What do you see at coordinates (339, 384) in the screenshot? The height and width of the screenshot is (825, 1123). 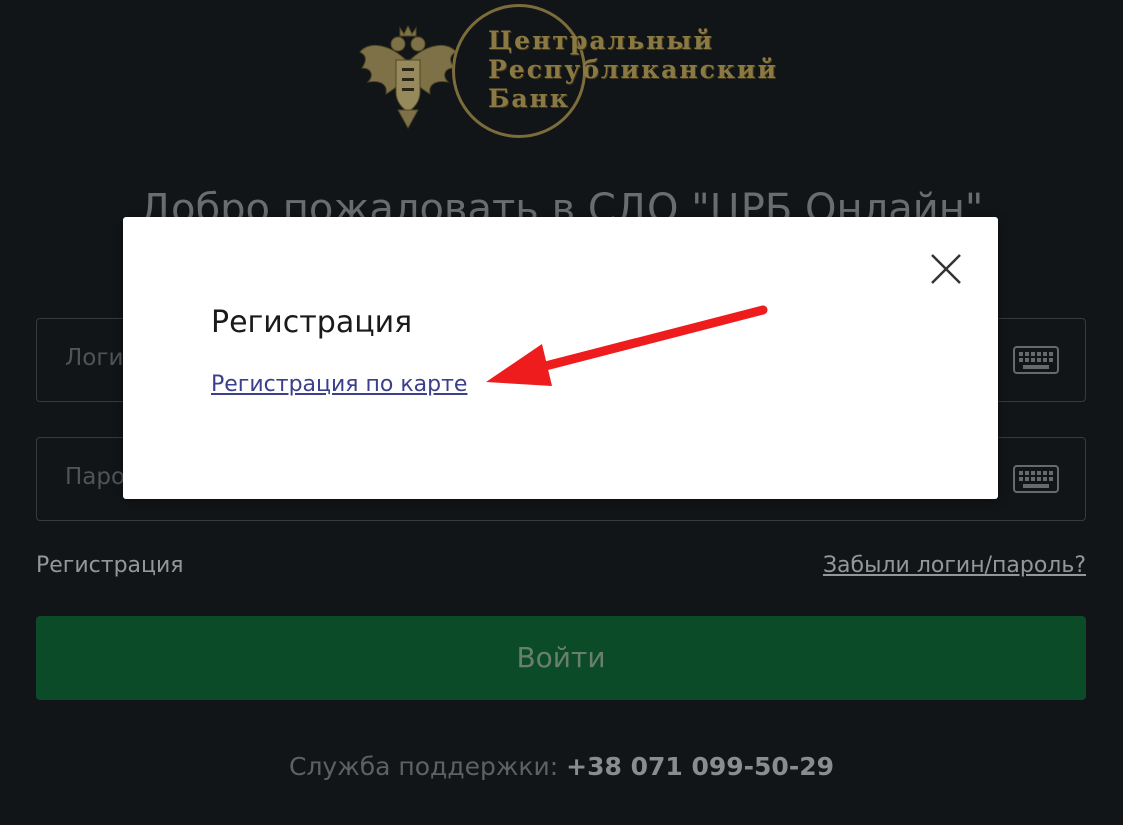 I see `register-by-card-link: Регистрация по карте` at bounding box center [339, 384].